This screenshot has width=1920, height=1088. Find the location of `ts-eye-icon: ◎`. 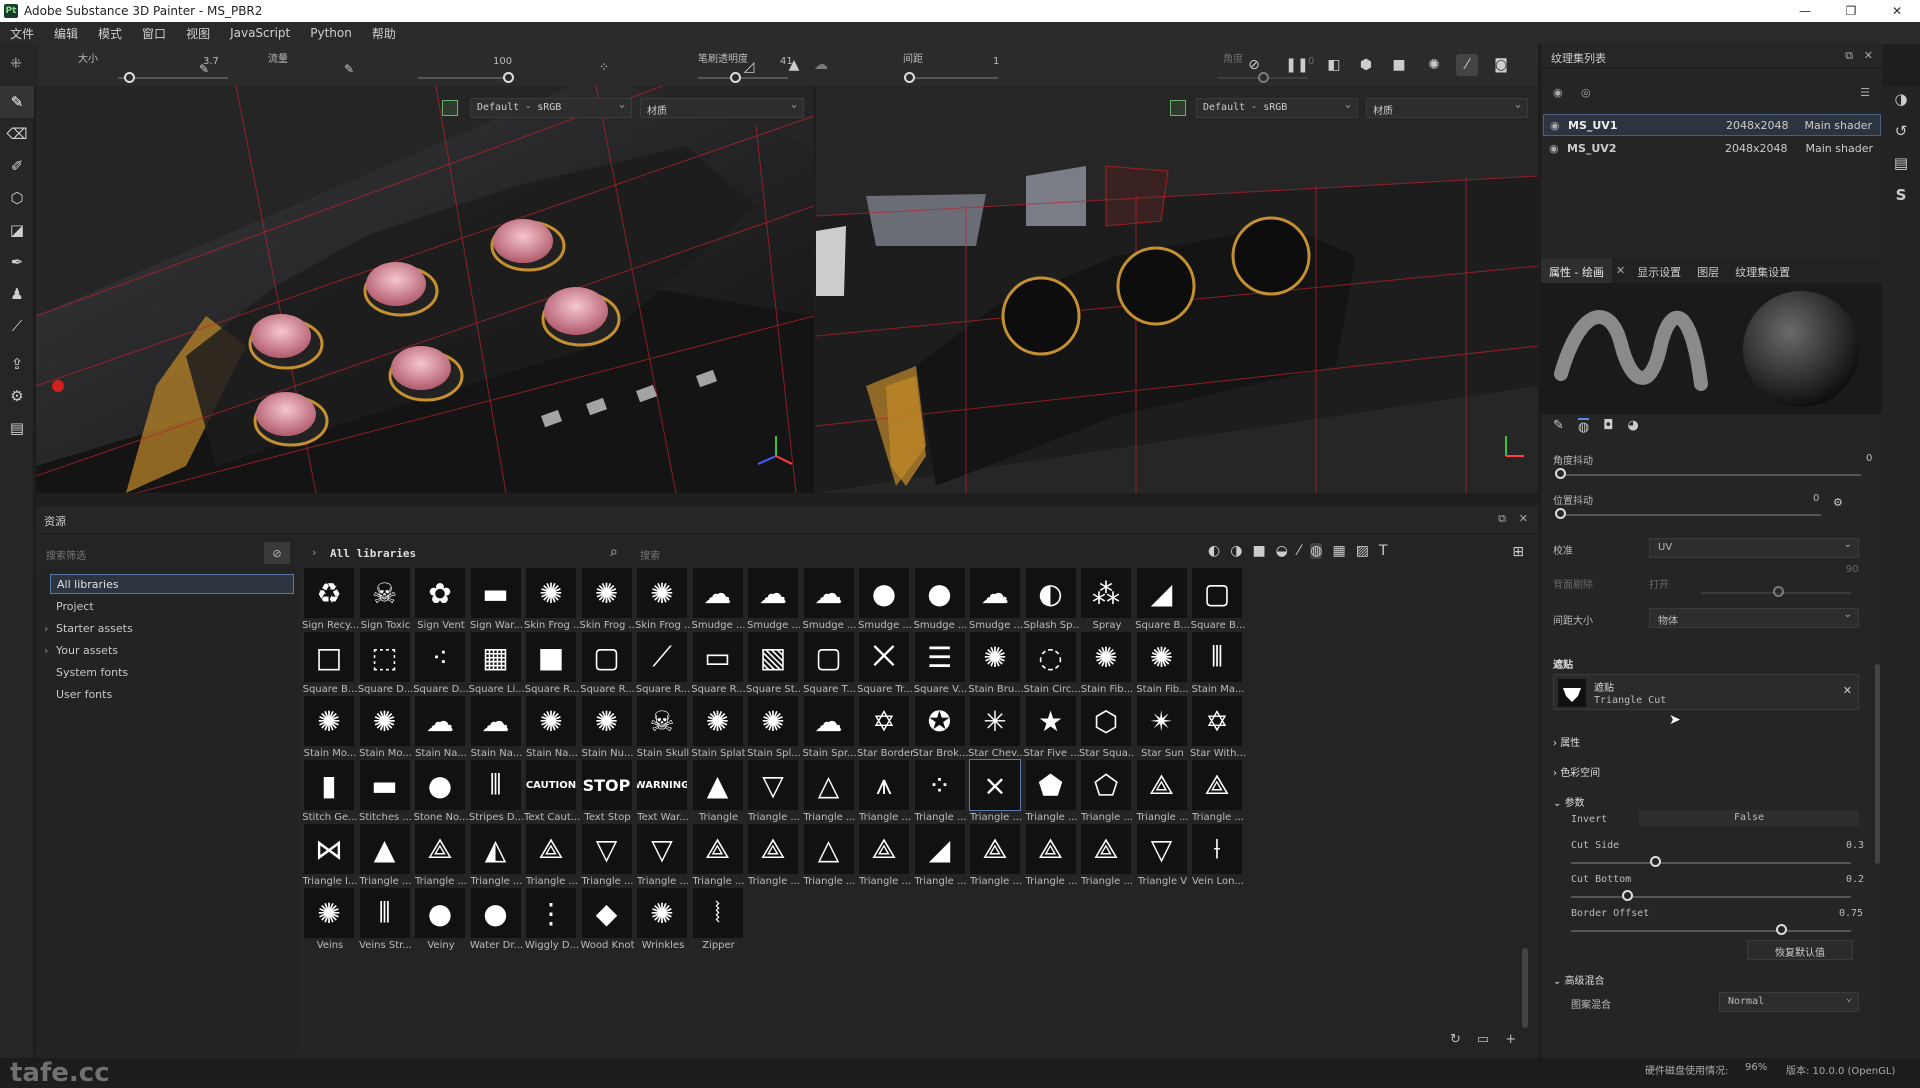

ts-eye-icon: ◎ is located at coordinates (1586, 92).